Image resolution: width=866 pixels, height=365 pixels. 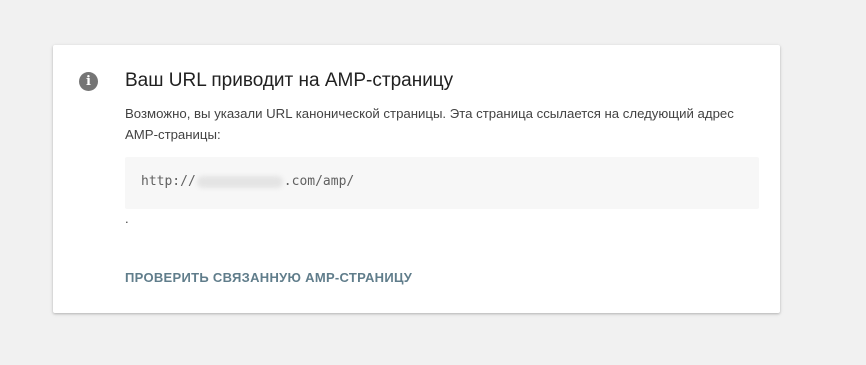 I want to click on amp-url-suffix: .com/amp/, so click(x=319, y=181).